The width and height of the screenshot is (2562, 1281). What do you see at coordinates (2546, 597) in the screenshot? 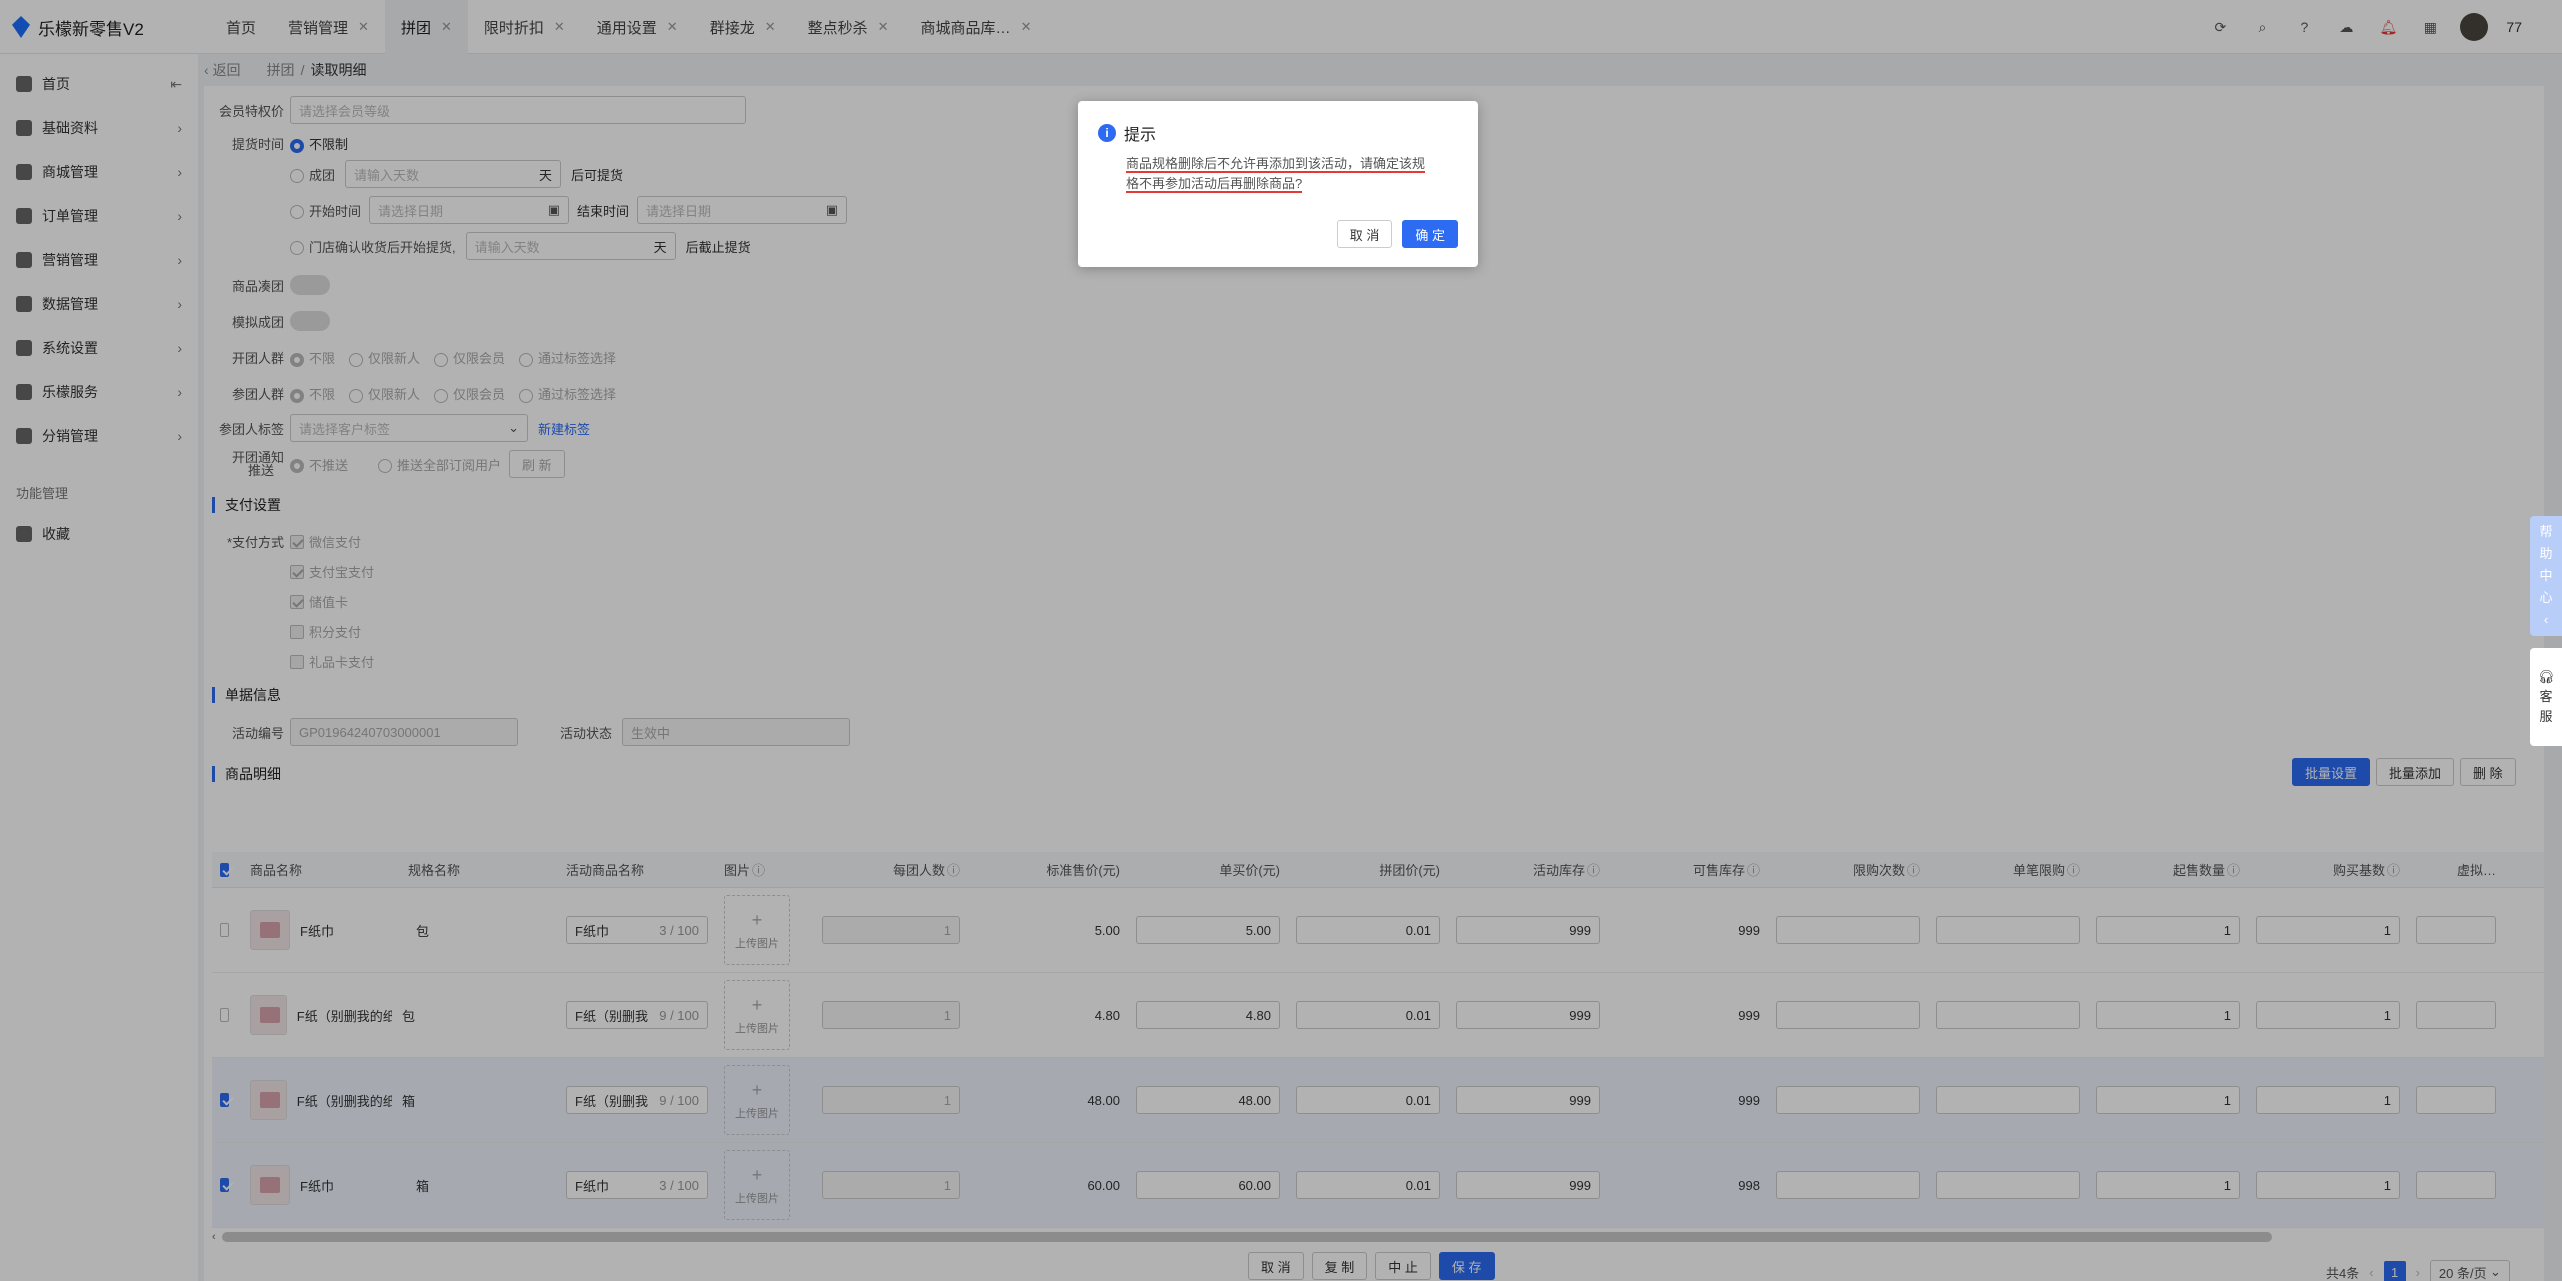
I see `help-char: 心` at bounding box center [2546, 597].